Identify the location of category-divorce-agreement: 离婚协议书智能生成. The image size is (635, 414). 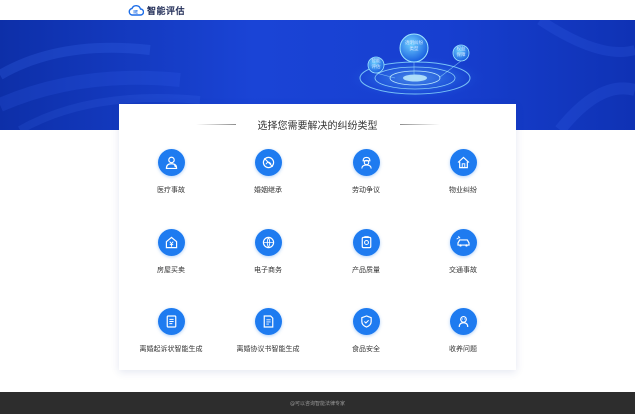
(268, 338).